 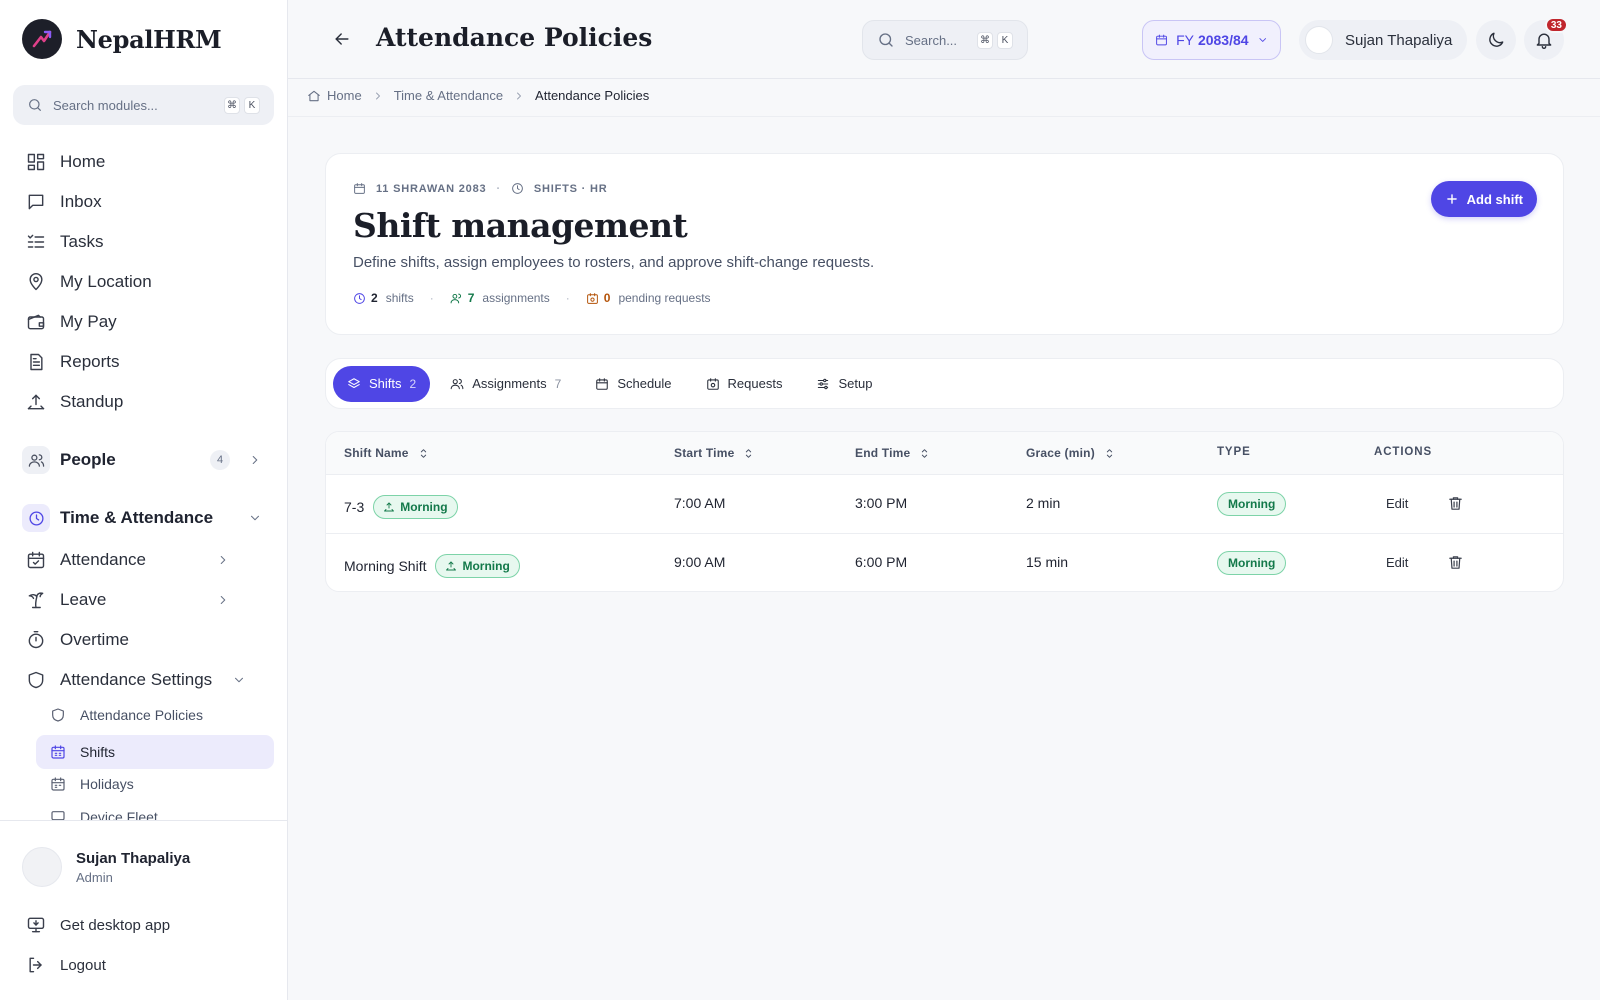 What do you see at coordinates (1556, 25) in the screenshot?
I see `notification-count-badge: 33` at bounding box center [1556, 25].